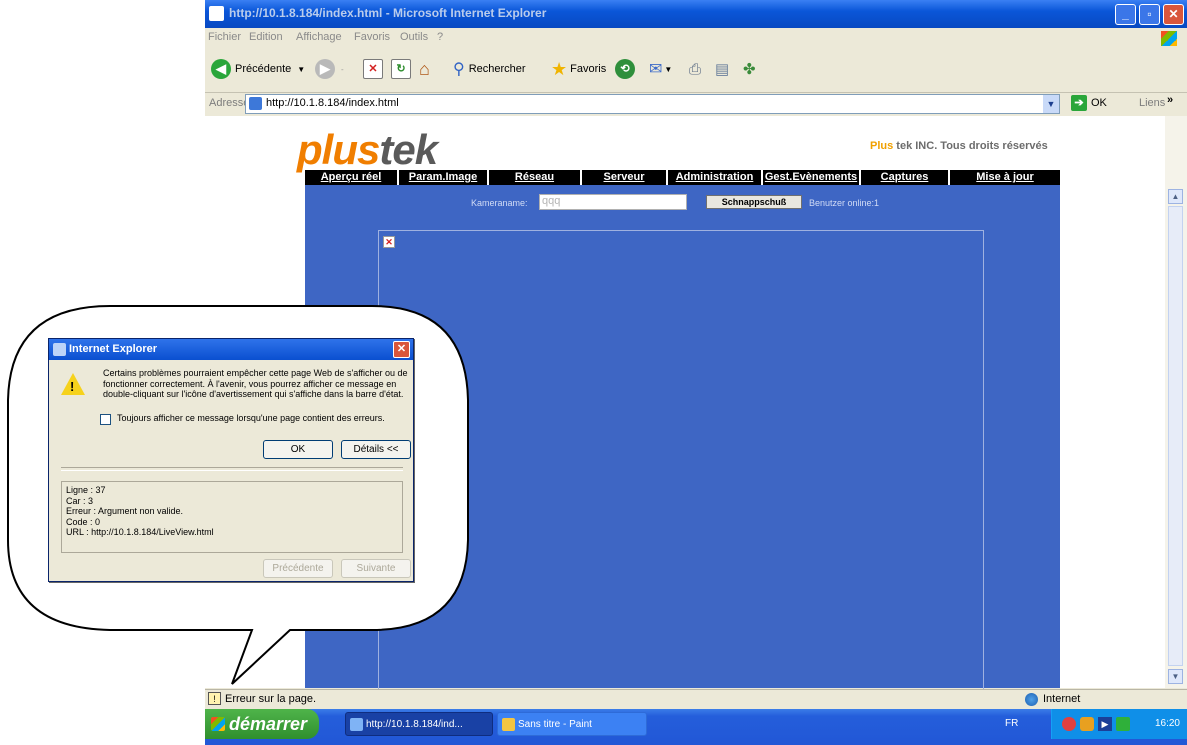  I want to click on edit-button: ▤, so click(722, 69).